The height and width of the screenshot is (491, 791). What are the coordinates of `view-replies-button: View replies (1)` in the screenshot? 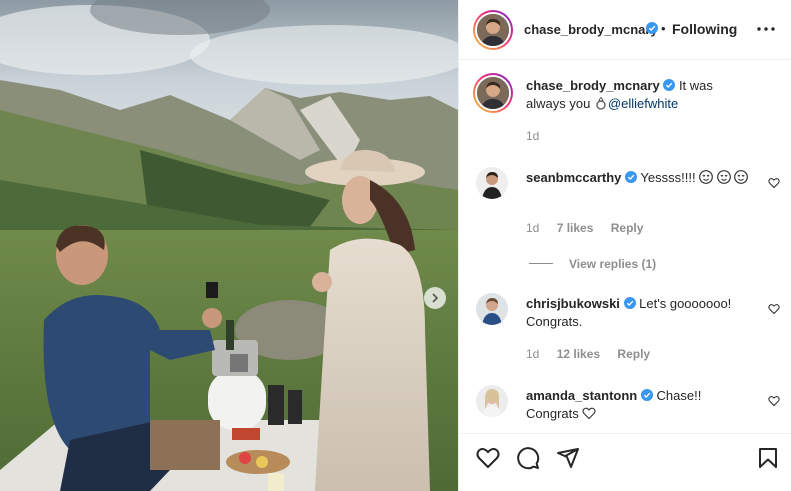 It's located at (592, 264).